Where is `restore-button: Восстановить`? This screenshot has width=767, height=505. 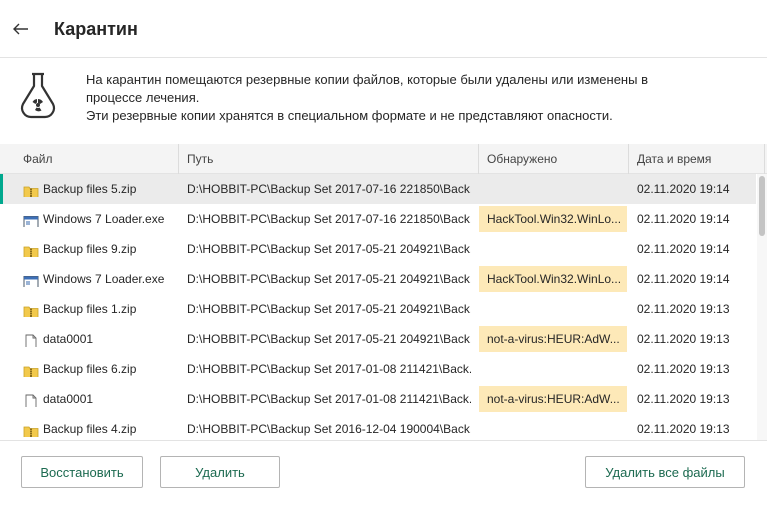
restore-button: Восстановить is located at coordinates (82, 472).